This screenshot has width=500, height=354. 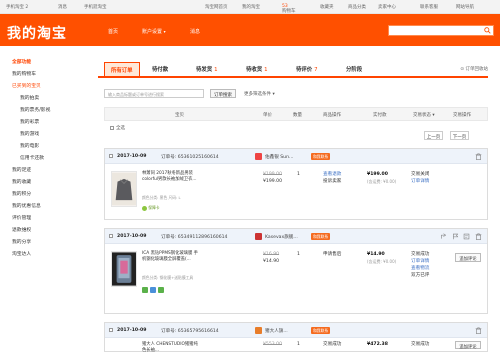 I want to click on mytaobao-link: 我的淘宝, so click(x=251, y=7).